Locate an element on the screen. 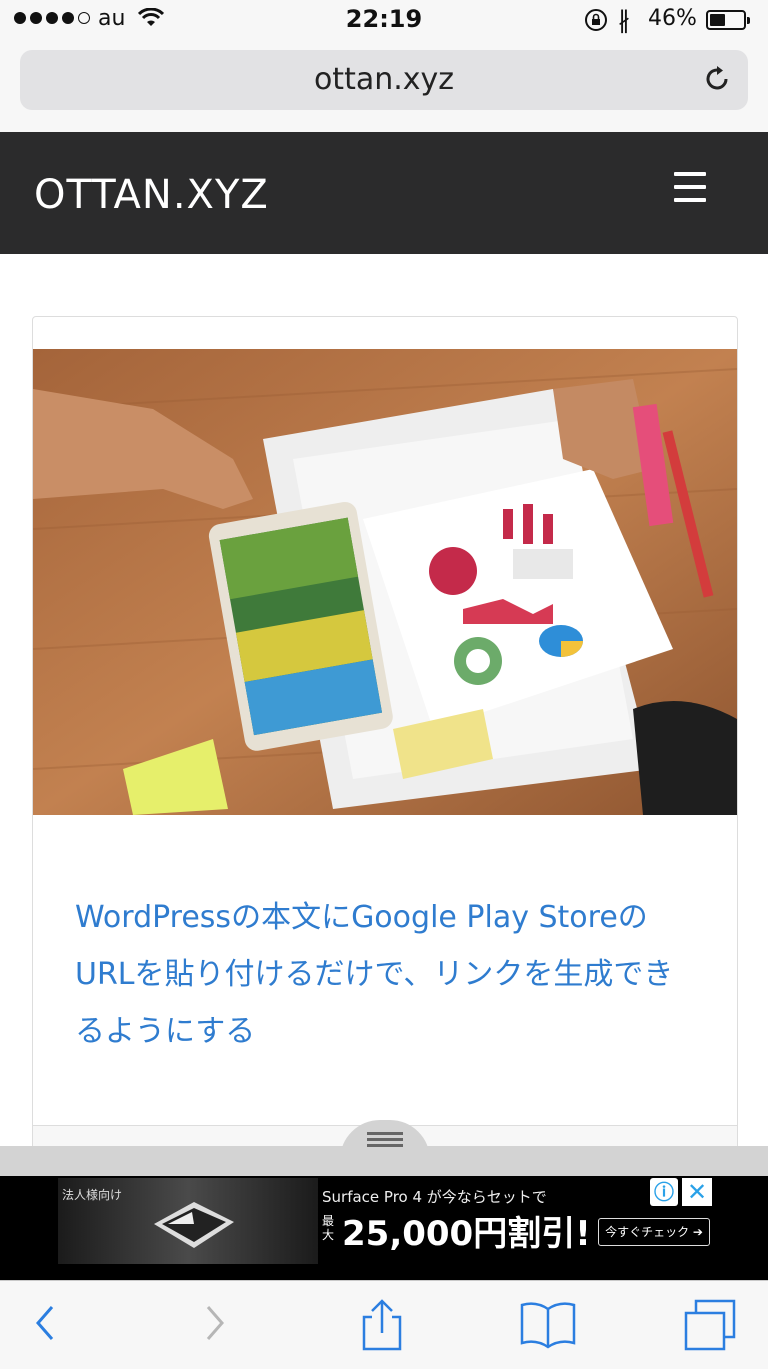  ad-product-image: 法人様向け is located at coordinates (188, 1221).